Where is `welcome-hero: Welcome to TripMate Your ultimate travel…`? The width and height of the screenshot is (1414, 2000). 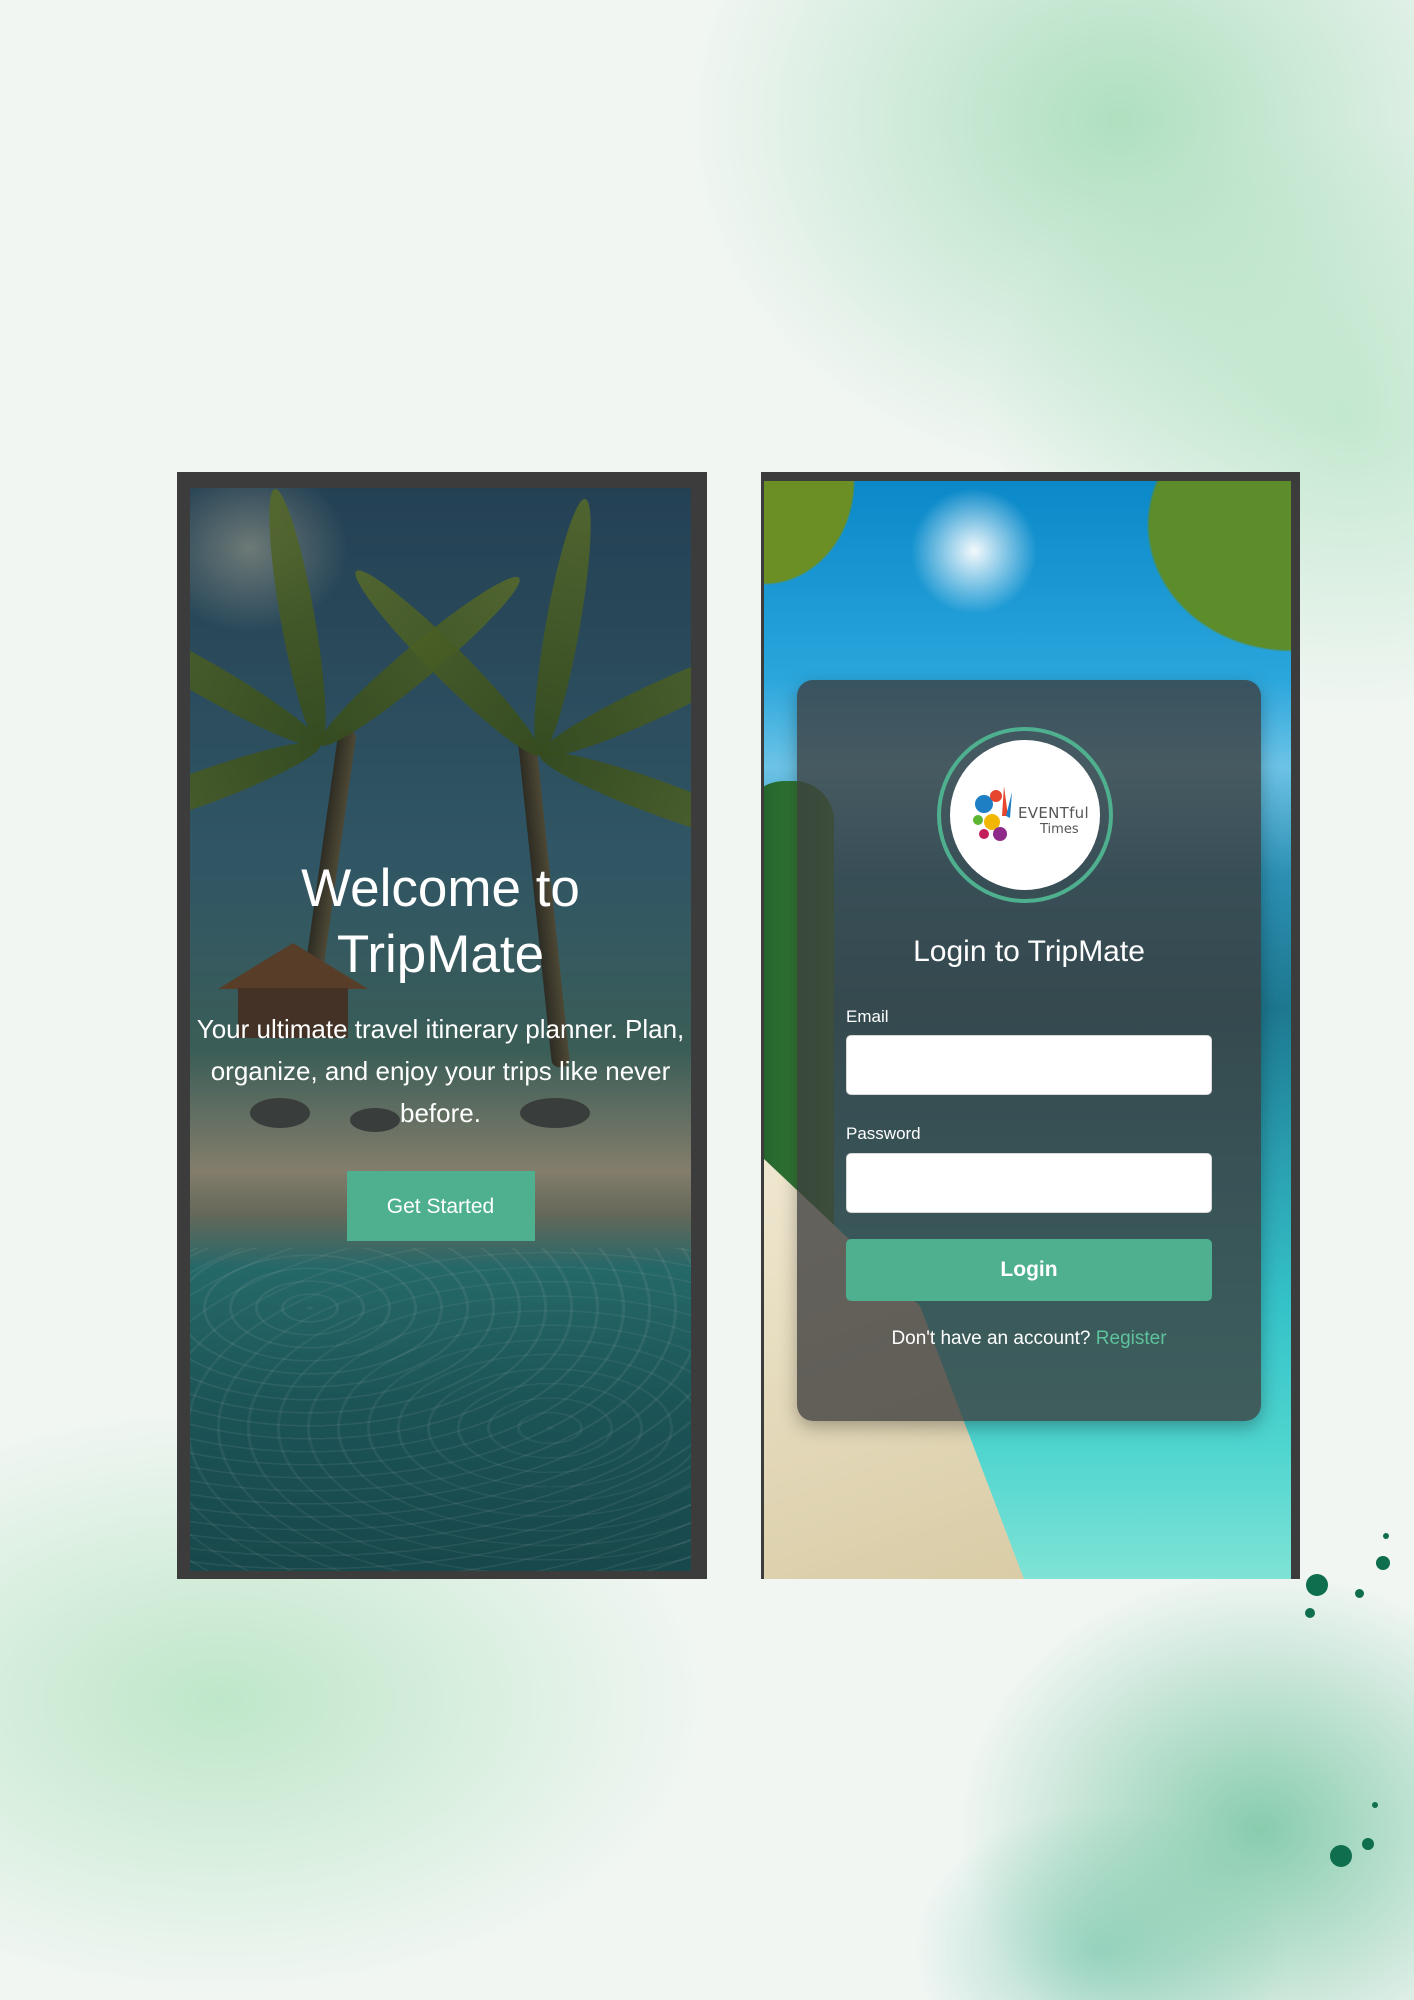
welcome-hero: Welcome to TripMate Your ultimate travel… is located at coordinates (440, 1048).